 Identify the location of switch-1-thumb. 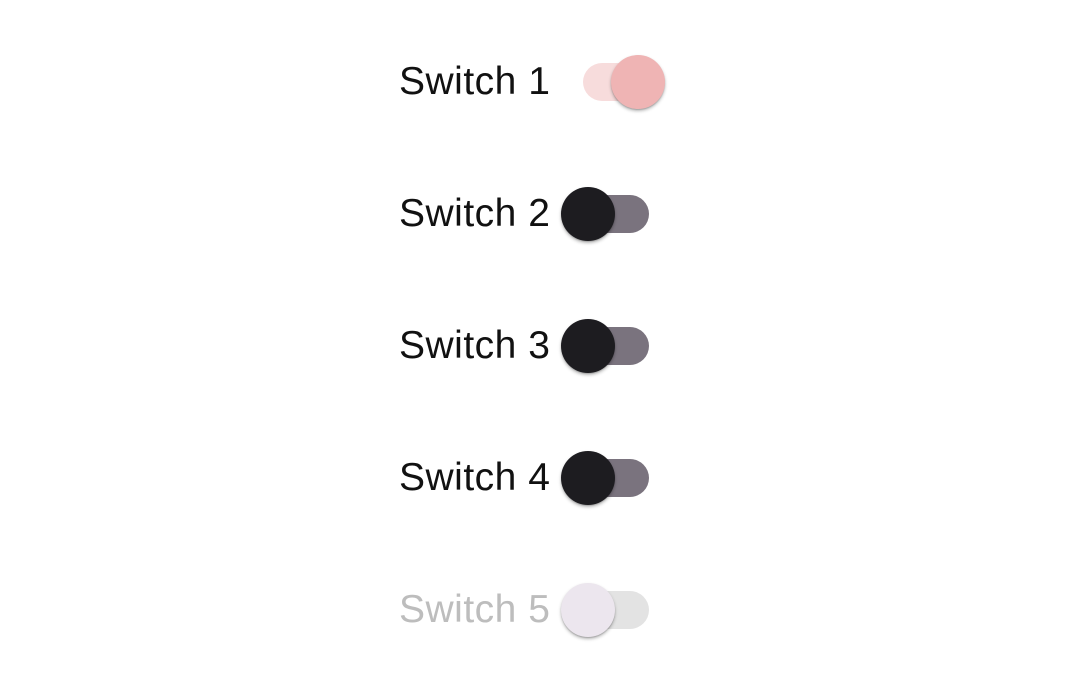
(638, 82).